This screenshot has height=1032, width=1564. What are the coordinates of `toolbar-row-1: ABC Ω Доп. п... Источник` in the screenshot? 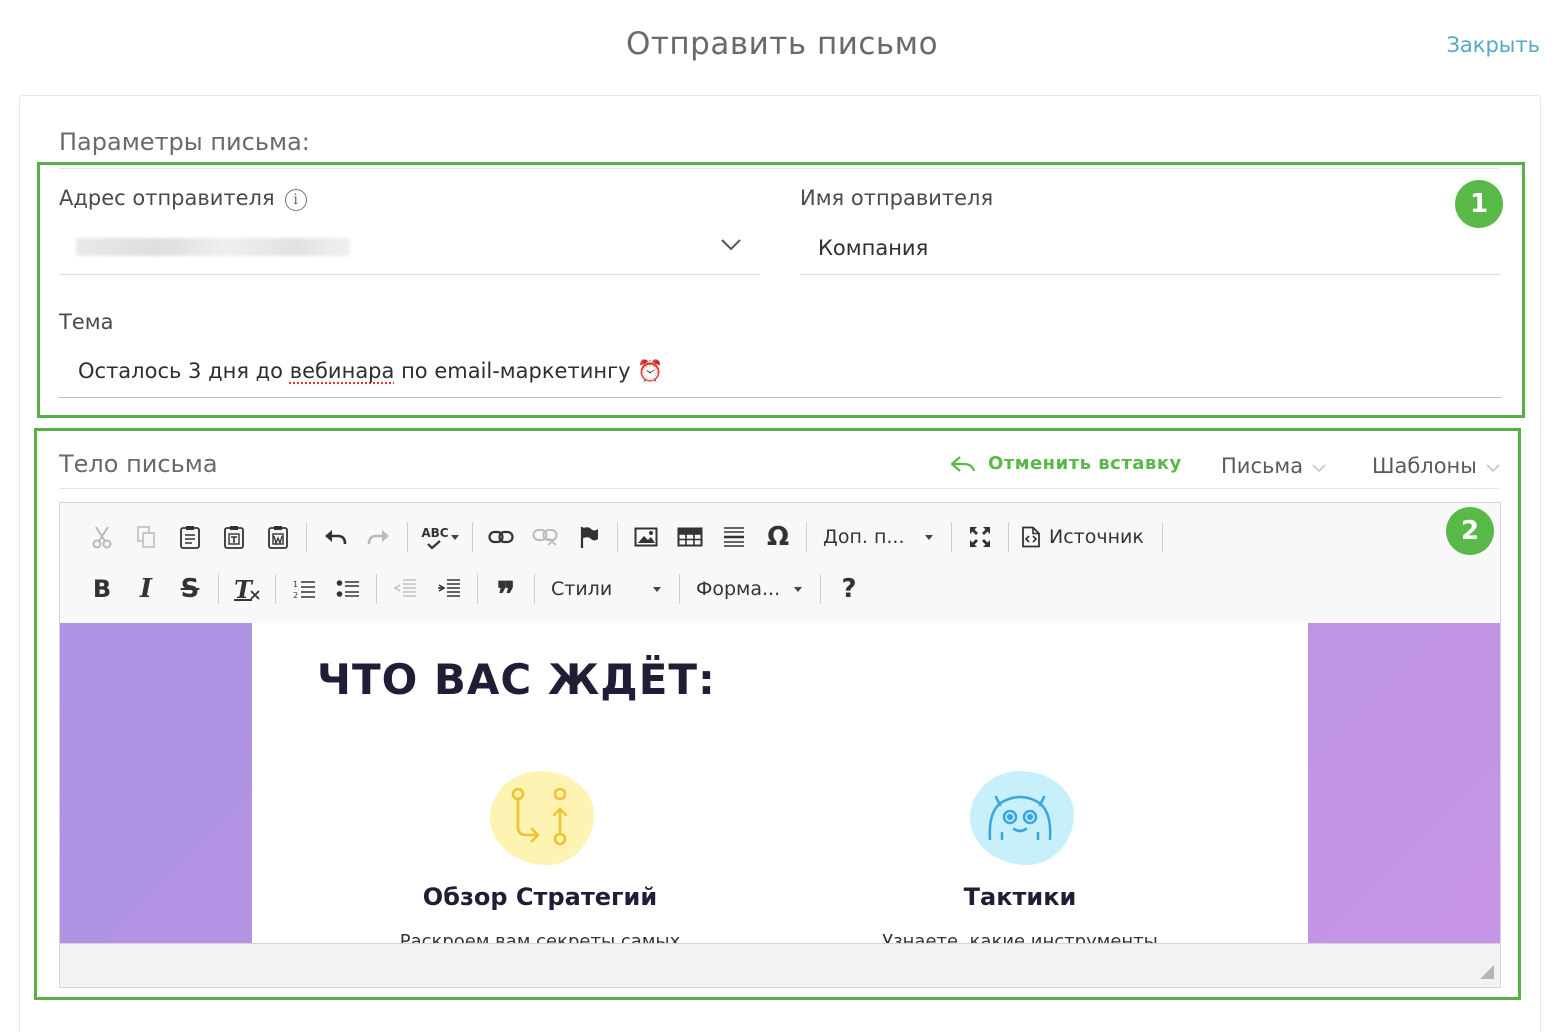 It's located at (624, 537).